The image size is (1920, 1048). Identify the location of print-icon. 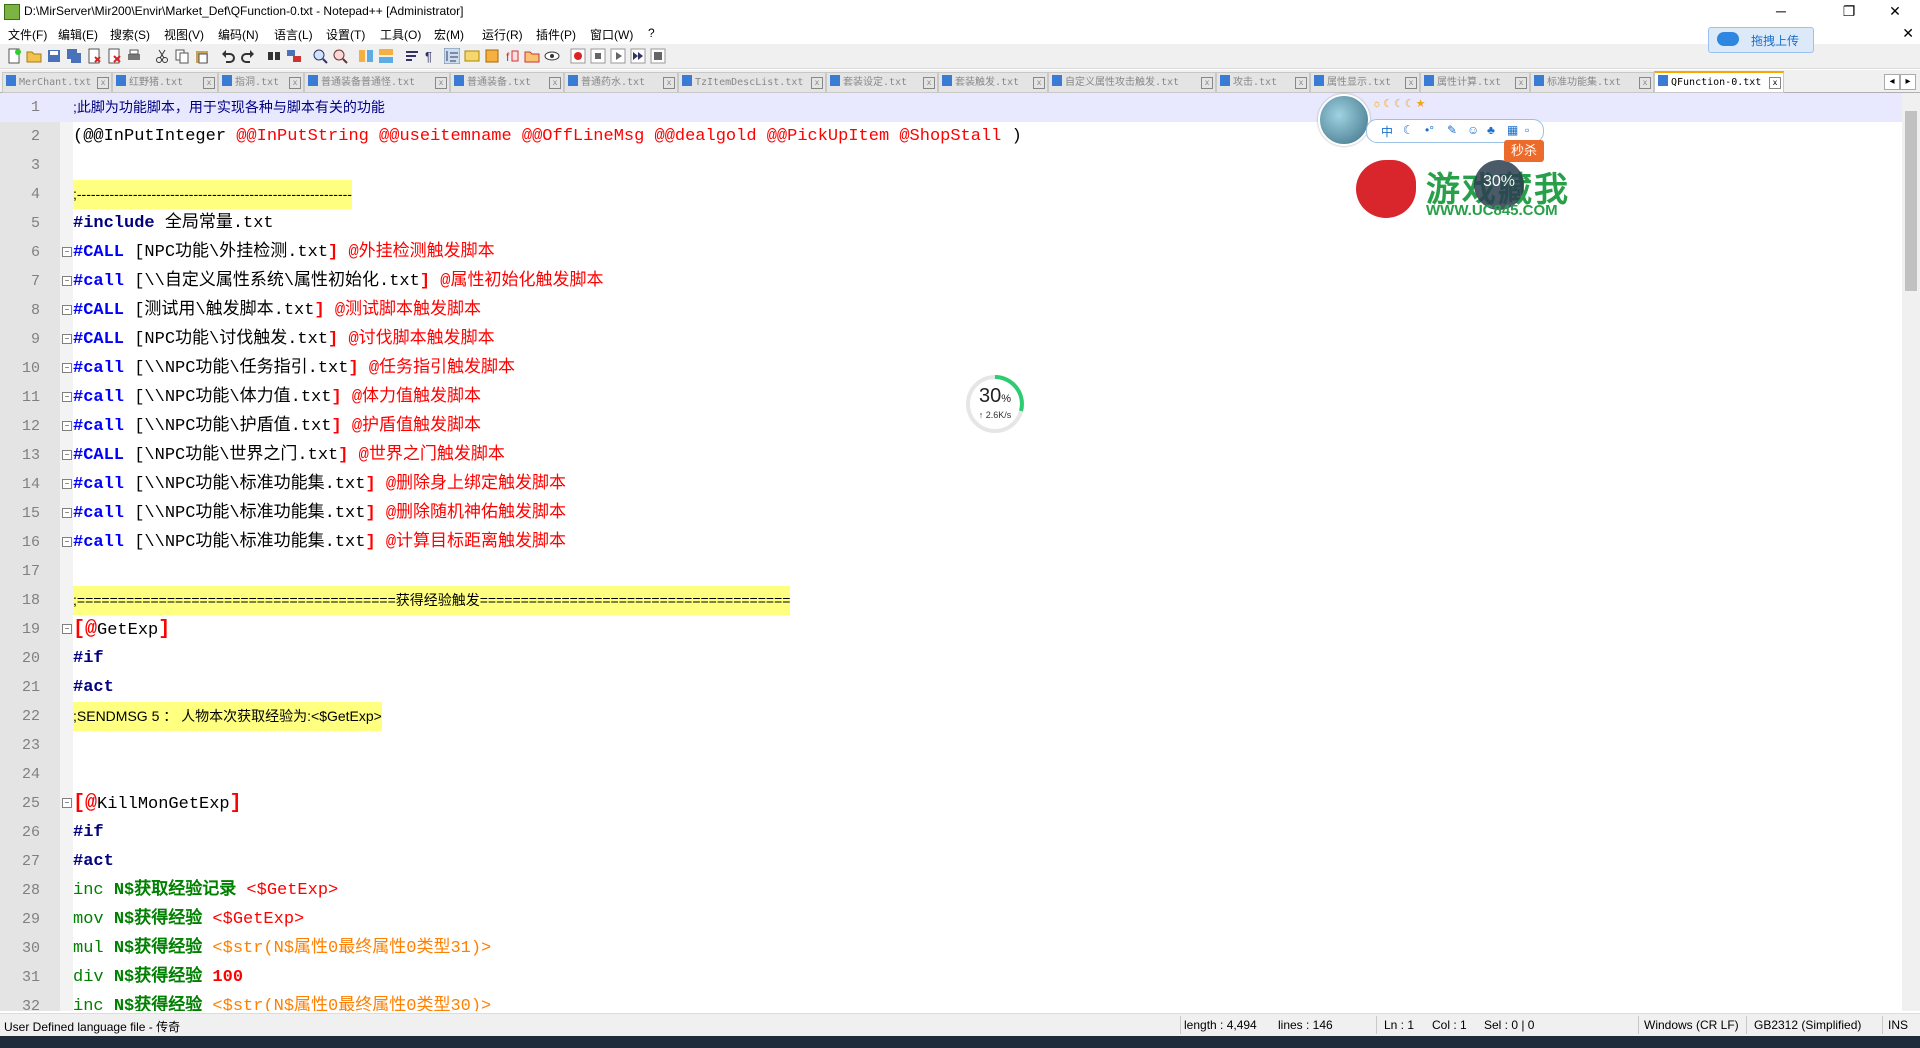
(134, 56).